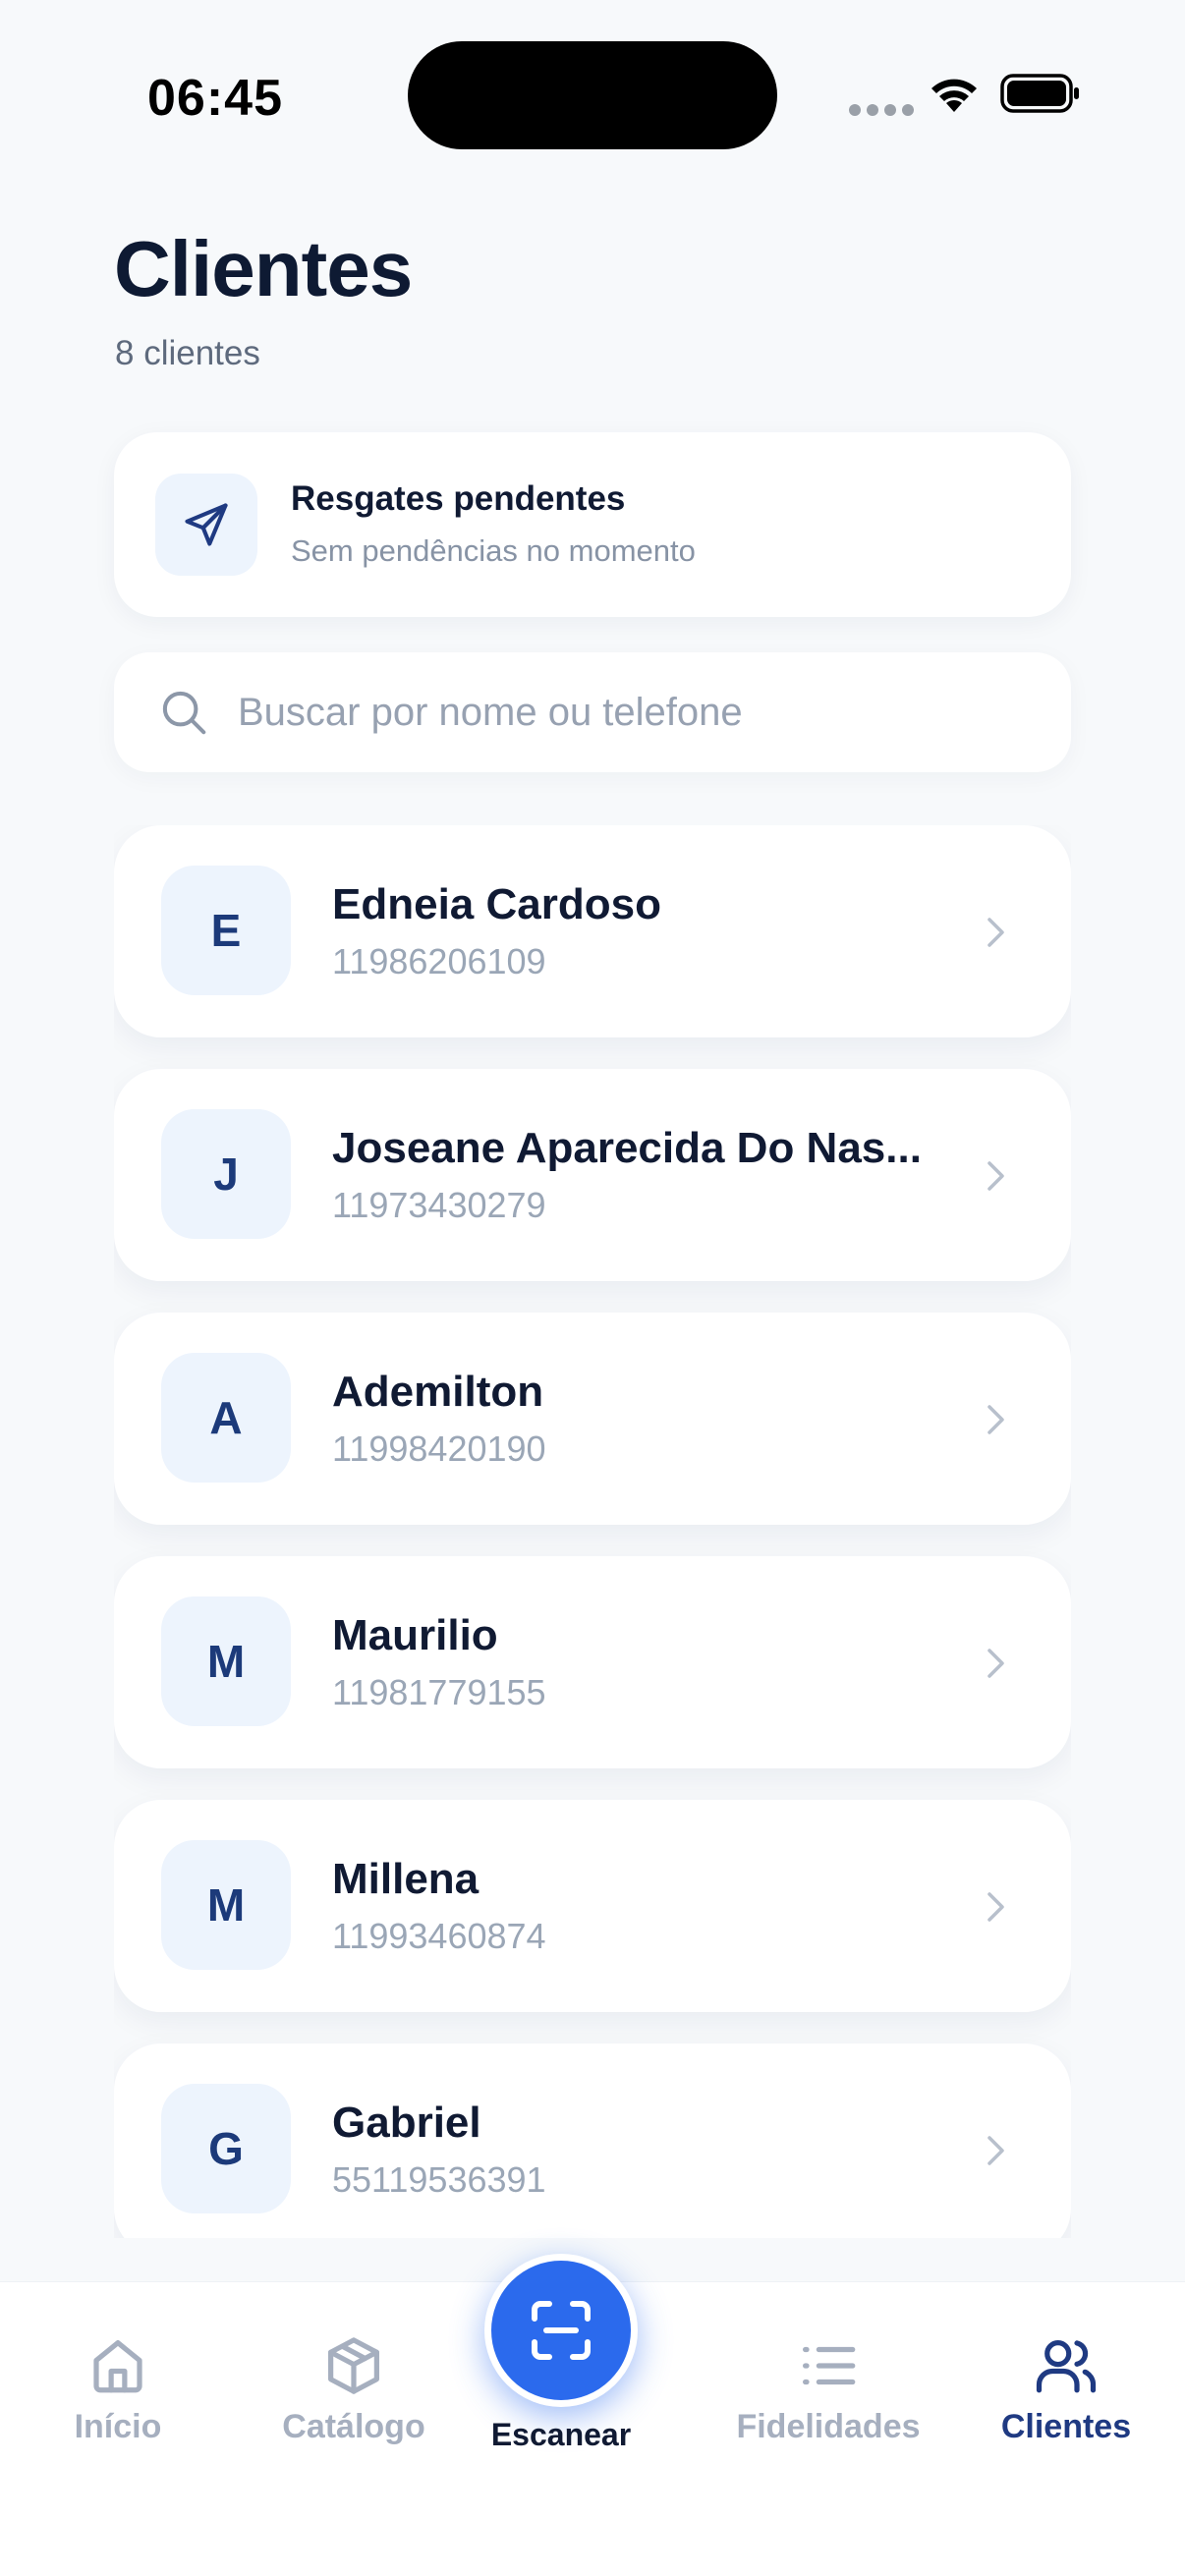 This screenshot has width=1185, height=2576. I want to click on cellular-signal-icon, so click(881, 110).